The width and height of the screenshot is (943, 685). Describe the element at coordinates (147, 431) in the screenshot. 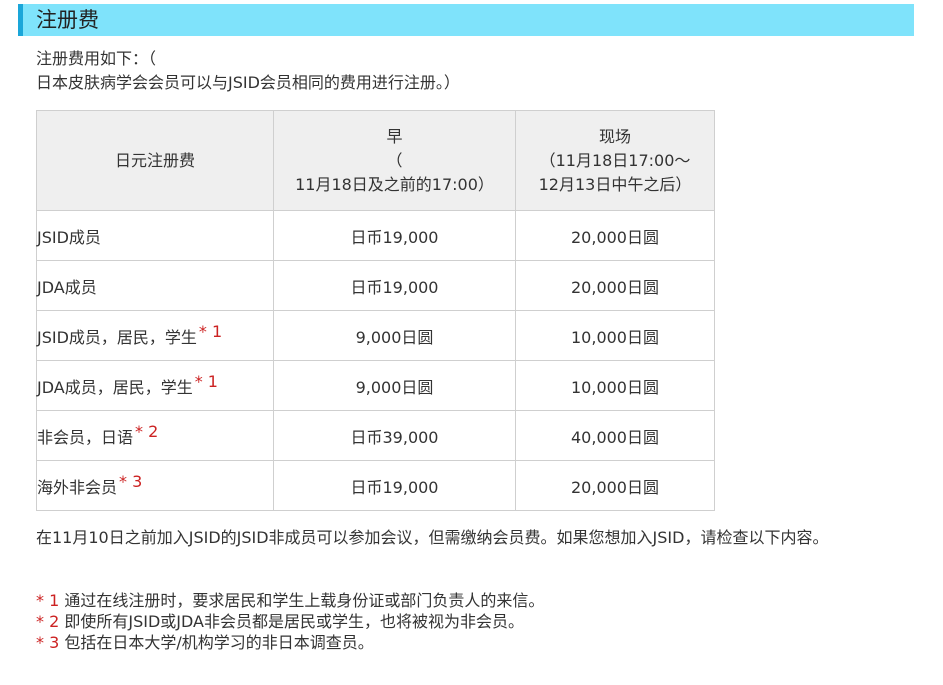

I see `footnote-marker: * 2` at that location.